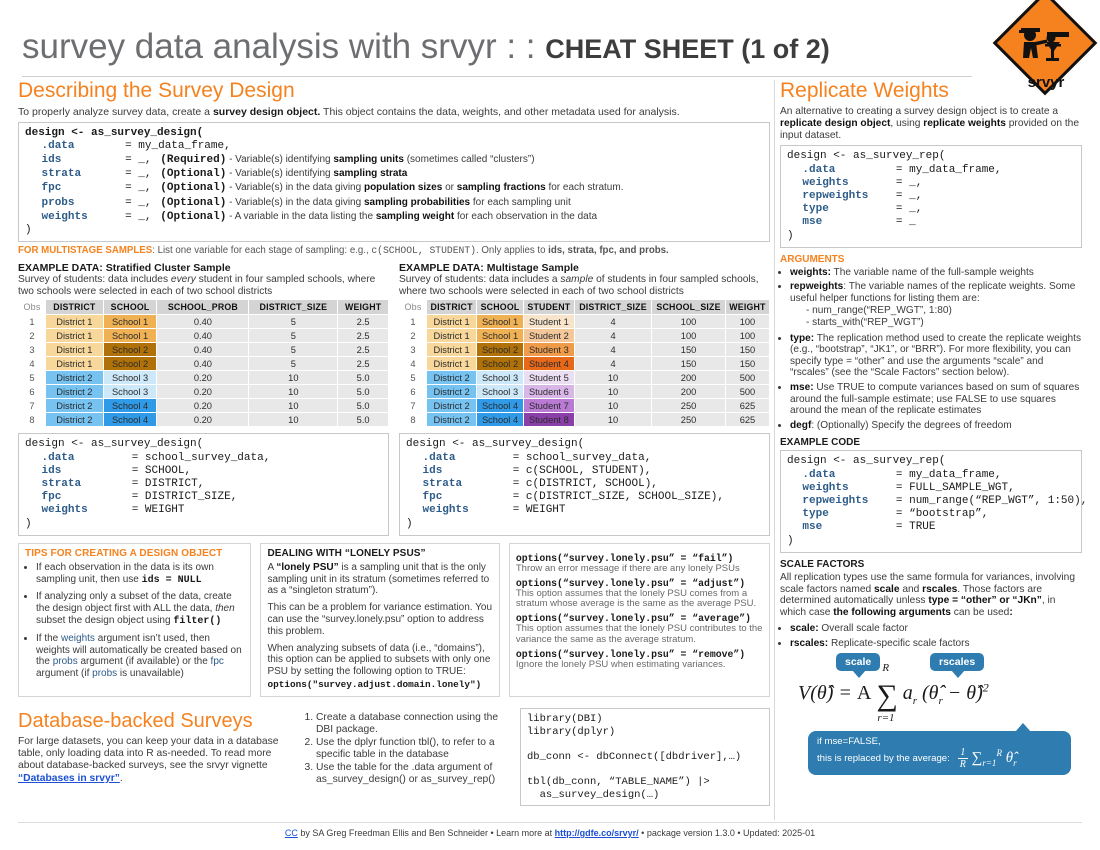  What do you see at coordinates (293, 350) in the screenshot?
I see `cell-district-size: 5` at bounding box center [293, 350].